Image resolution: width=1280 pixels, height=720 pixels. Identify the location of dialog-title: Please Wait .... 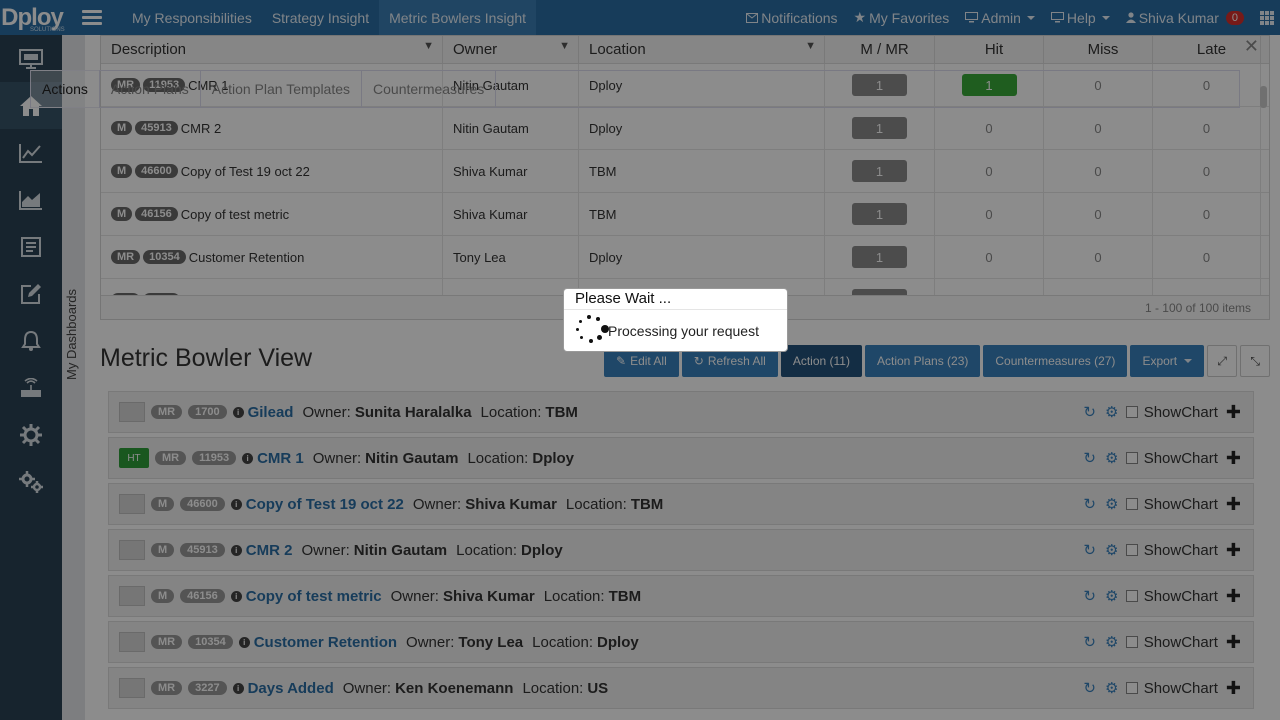
(675, 299).